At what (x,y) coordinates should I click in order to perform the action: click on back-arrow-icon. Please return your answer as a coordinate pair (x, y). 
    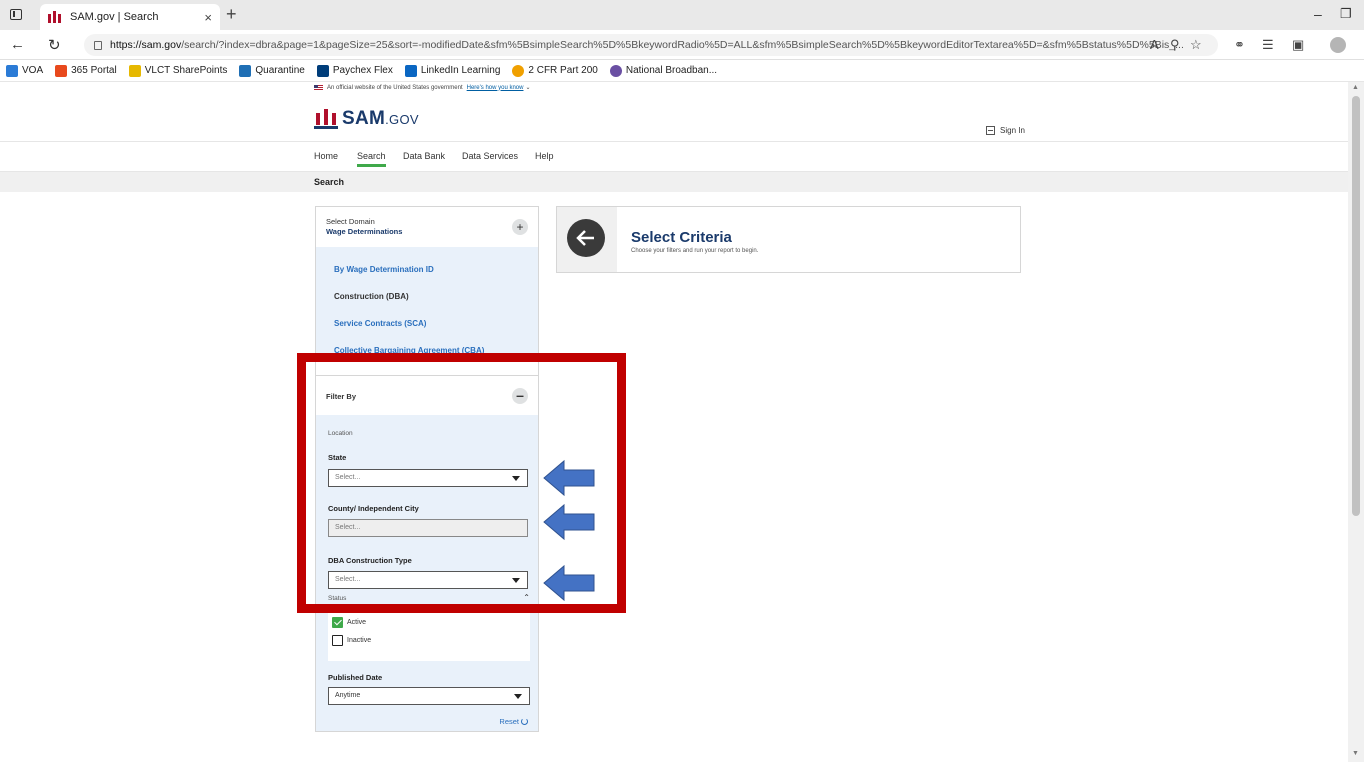
    Looking at the image, I should click on (586, 238).